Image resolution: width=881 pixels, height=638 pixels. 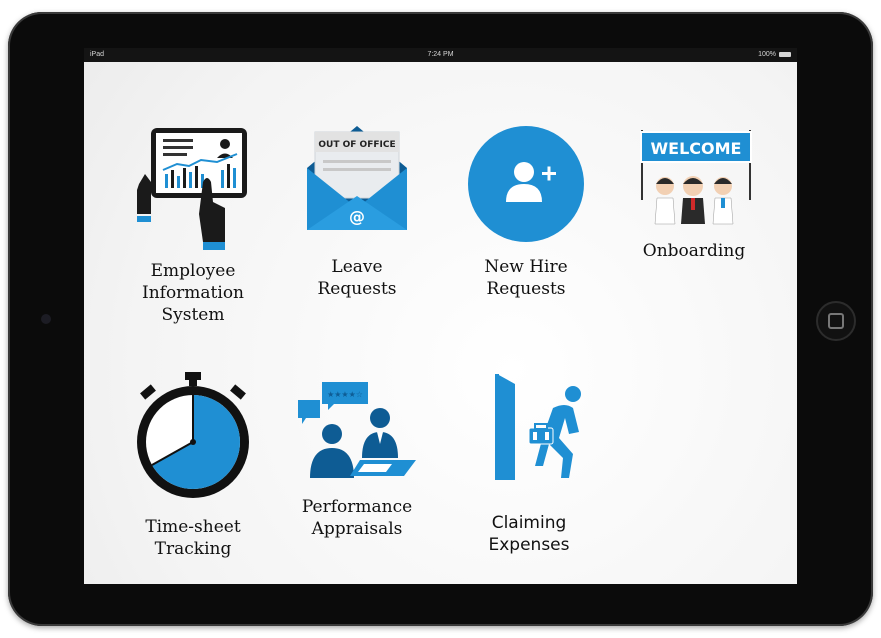 What do you see at coordinates (357, 178) in the screenshot?
I see `out-of-office-envelope-icon: OUT OF OFFICE @` at bounding box center [357, 178].